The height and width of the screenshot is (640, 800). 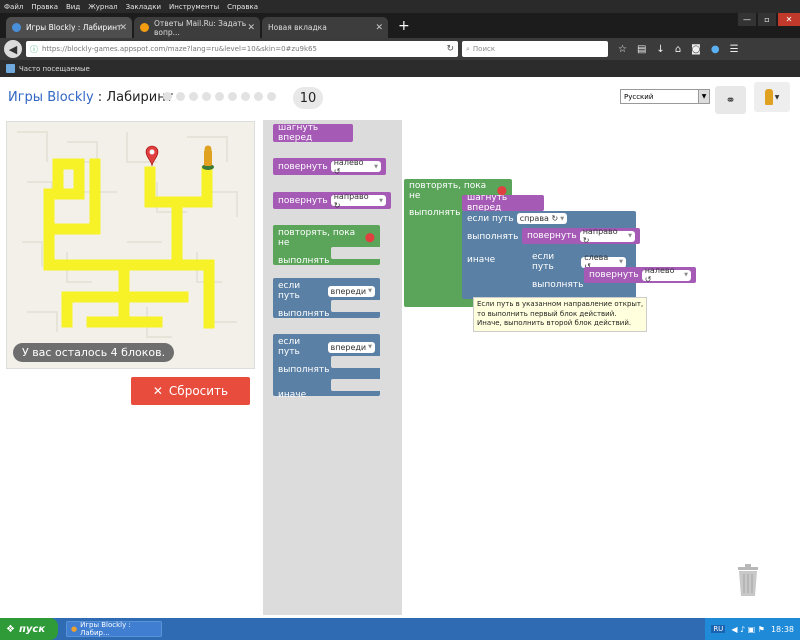 What do you see at coordinates (194, 7) in the screenshot?
I see `menu-item: Инструменты` at bounding box center [194, 7].